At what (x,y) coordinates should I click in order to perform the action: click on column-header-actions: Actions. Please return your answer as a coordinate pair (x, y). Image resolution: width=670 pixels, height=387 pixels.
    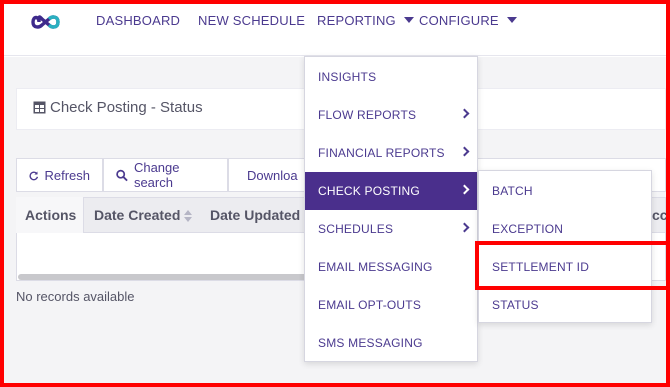
    Looking at the image, I should click on (51, 215).